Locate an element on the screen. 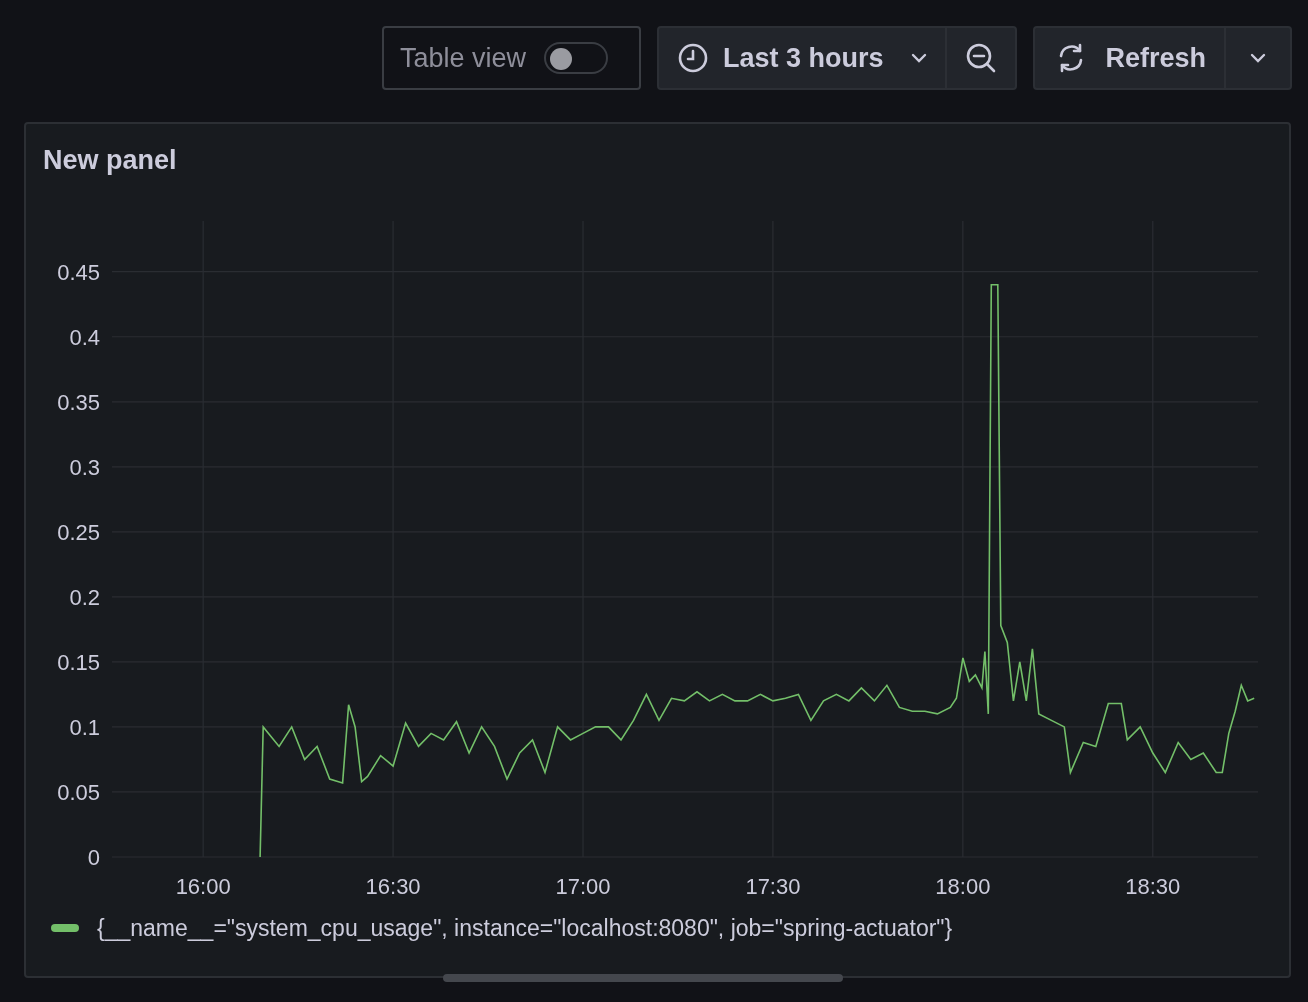  refresh-button: Refresh is located at coordinates (1129, 58).